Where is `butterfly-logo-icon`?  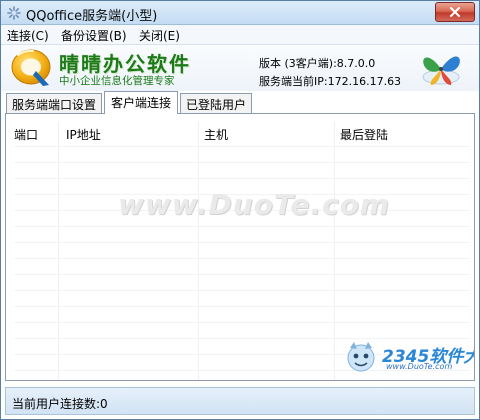 butterfly-logo-icon is located at coordinates (441, 70).